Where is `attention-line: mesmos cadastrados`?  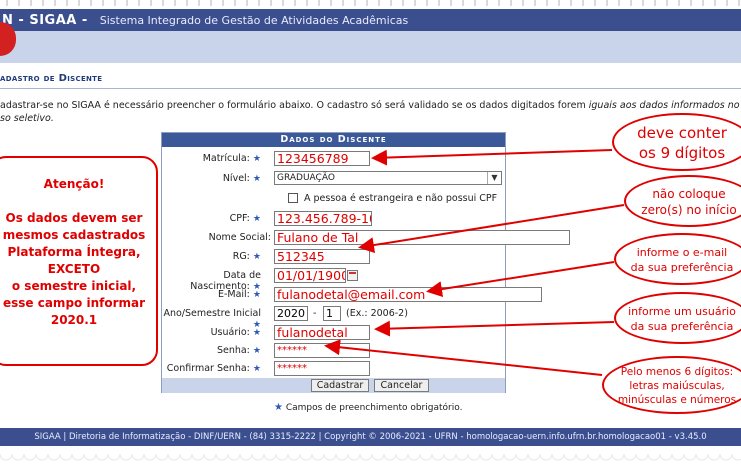 attention-line: mesmos cadastrados is located at coordinates (74, 235).